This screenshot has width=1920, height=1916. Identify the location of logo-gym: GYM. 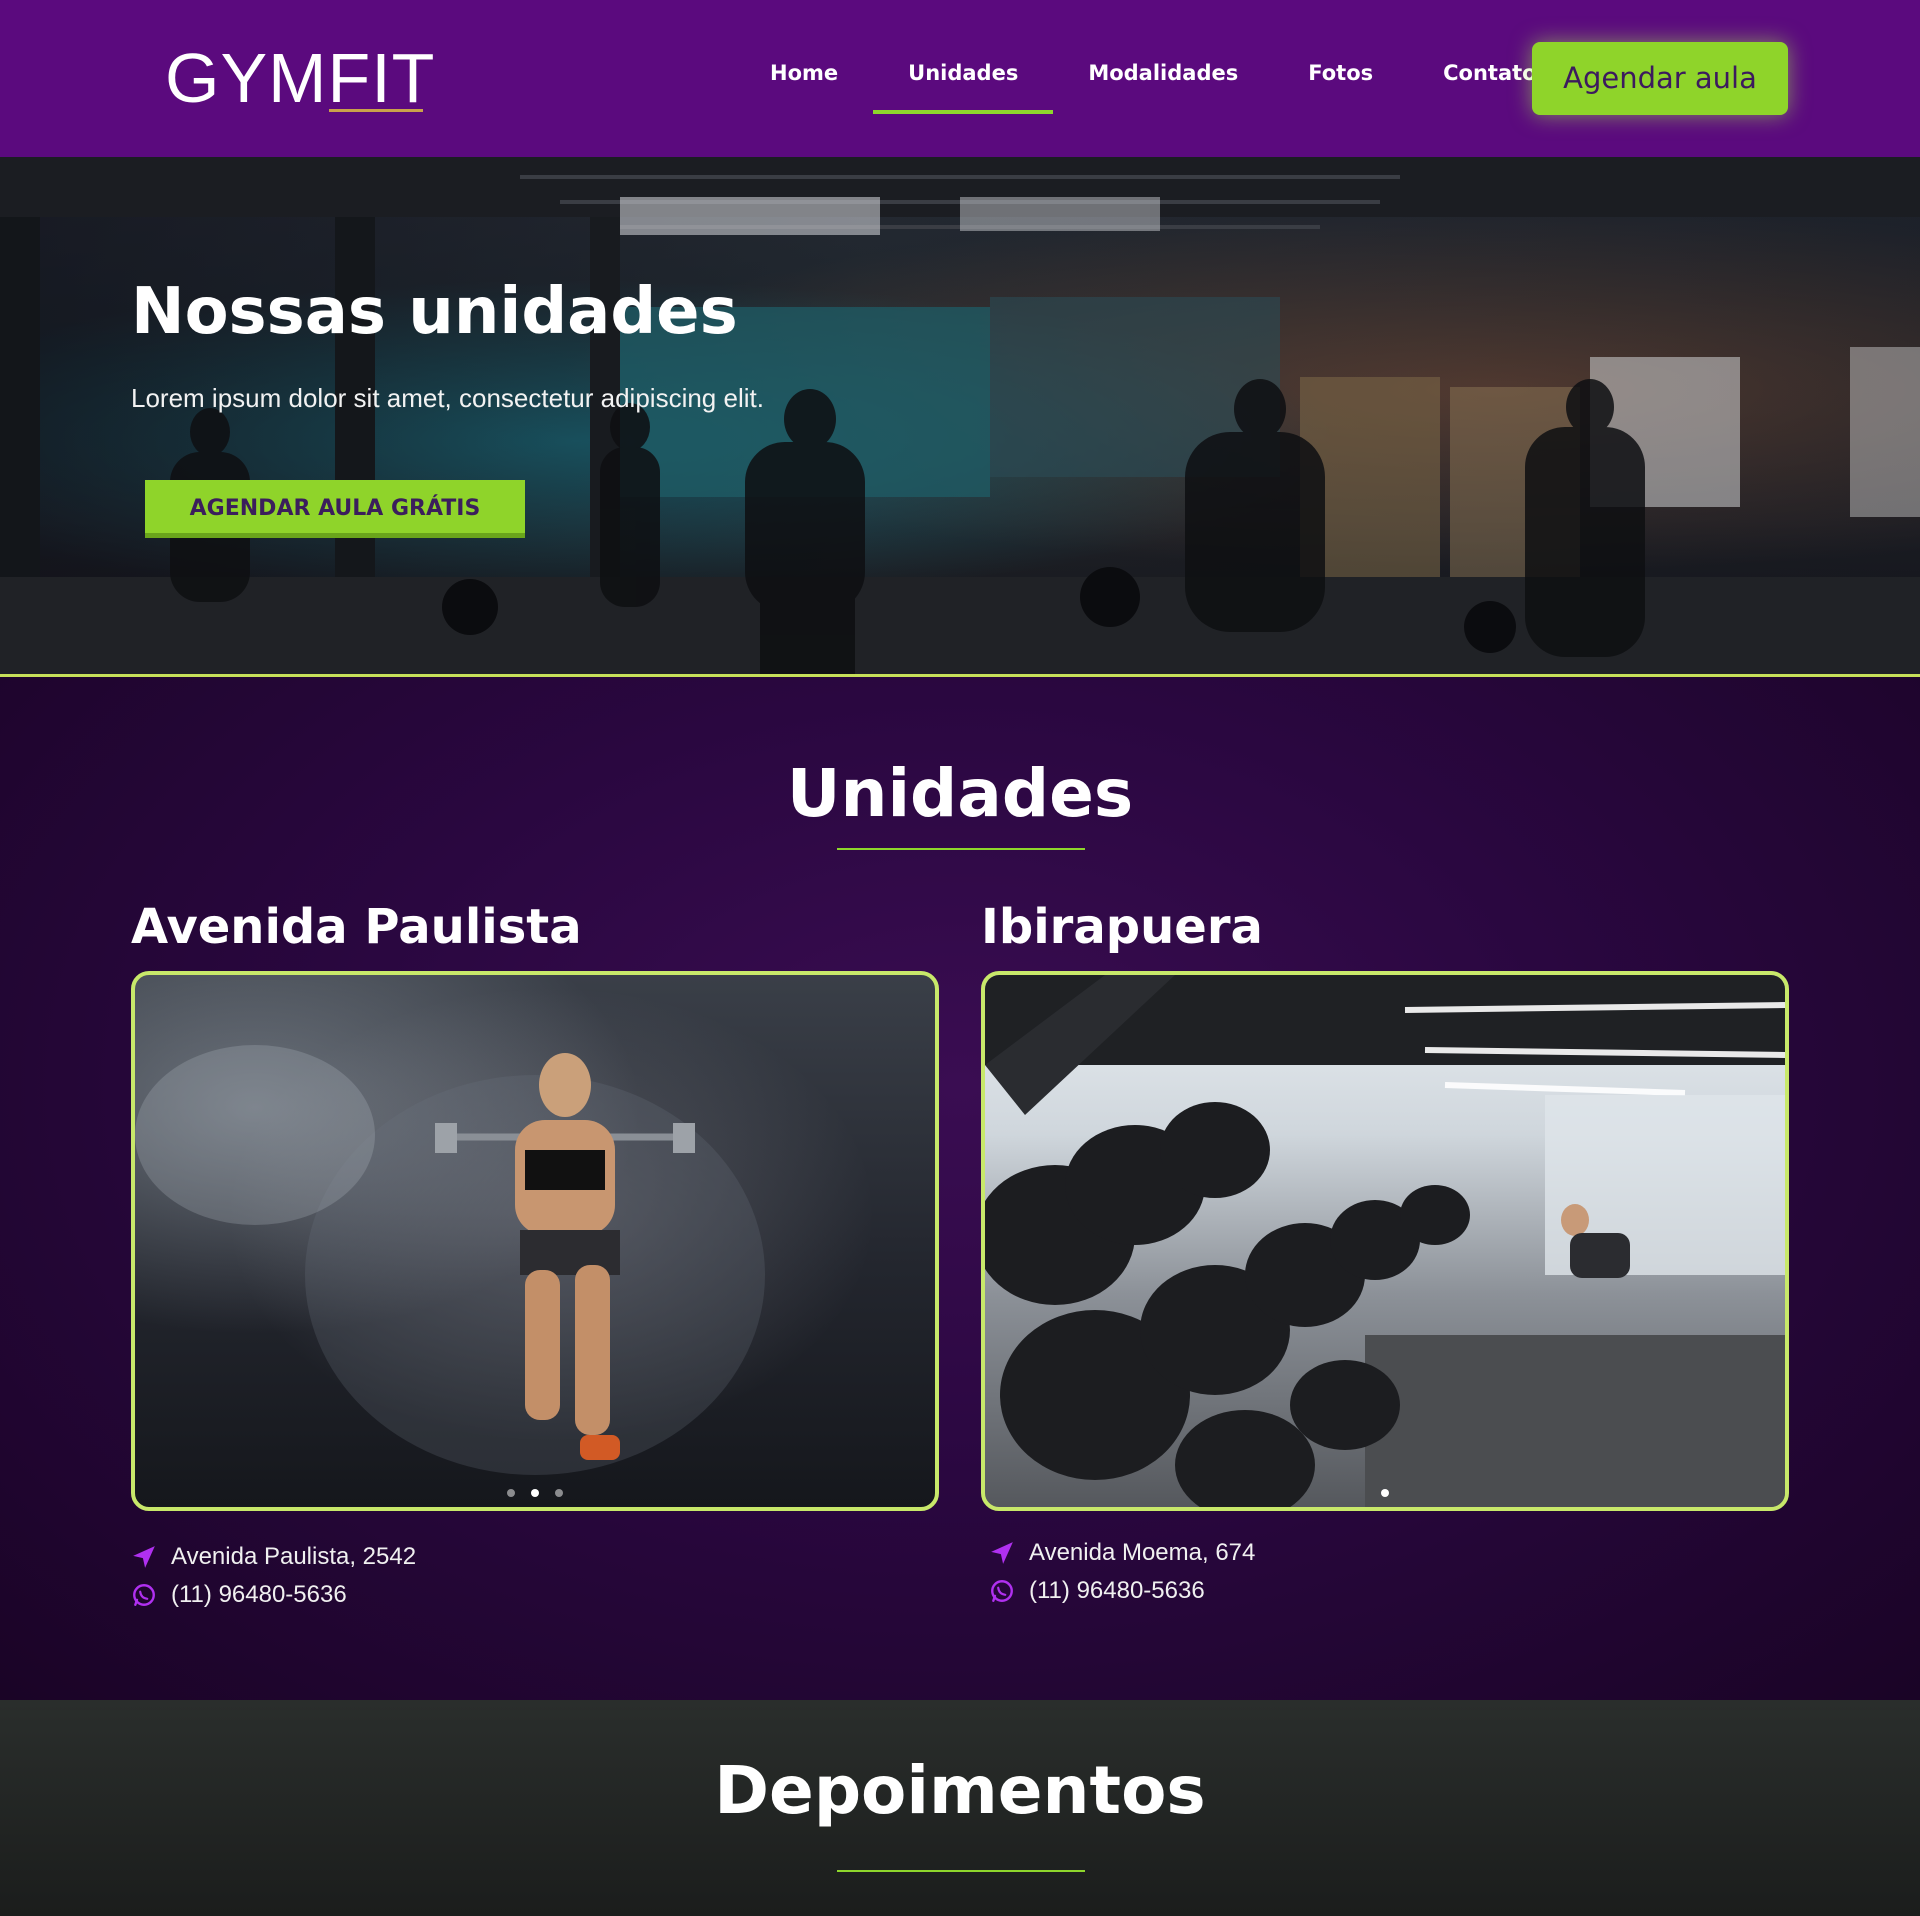
(246, 78).